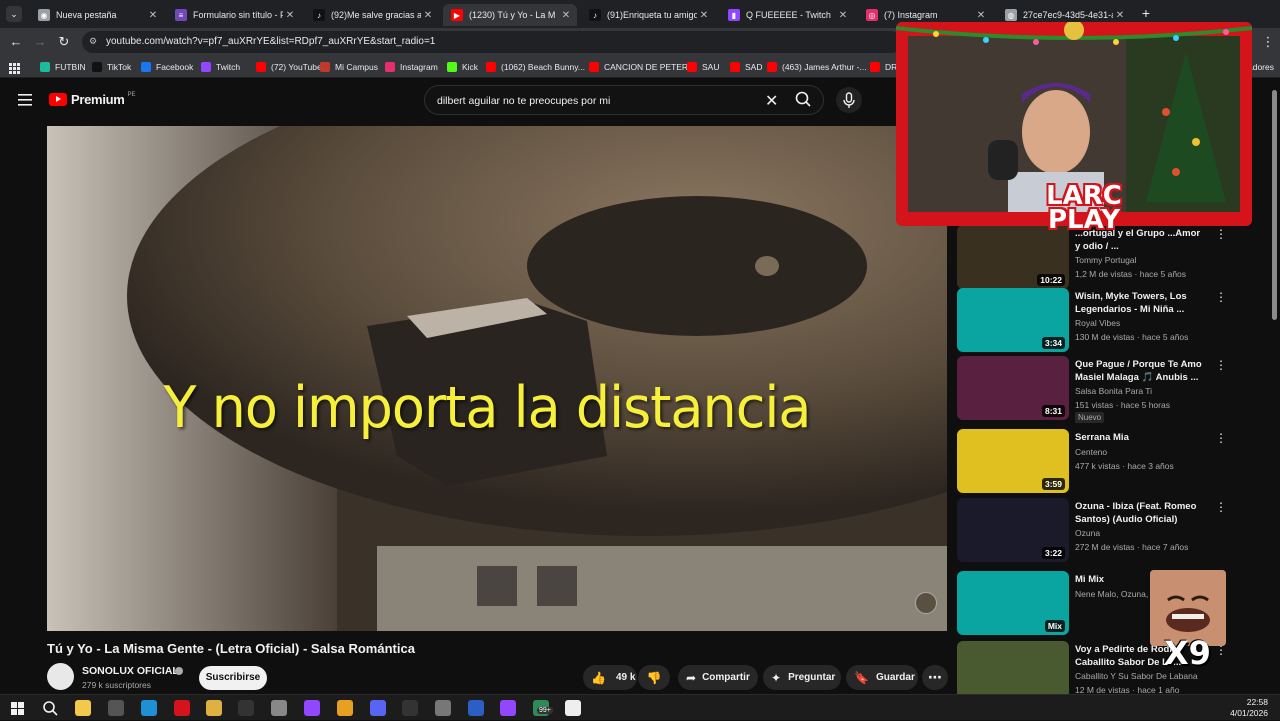  What do you see at coordinates (524, 101) in the screenshot?
I see `search-query: dilbert aguilar no te preocupes por mi` at bounding box center [524, 101].